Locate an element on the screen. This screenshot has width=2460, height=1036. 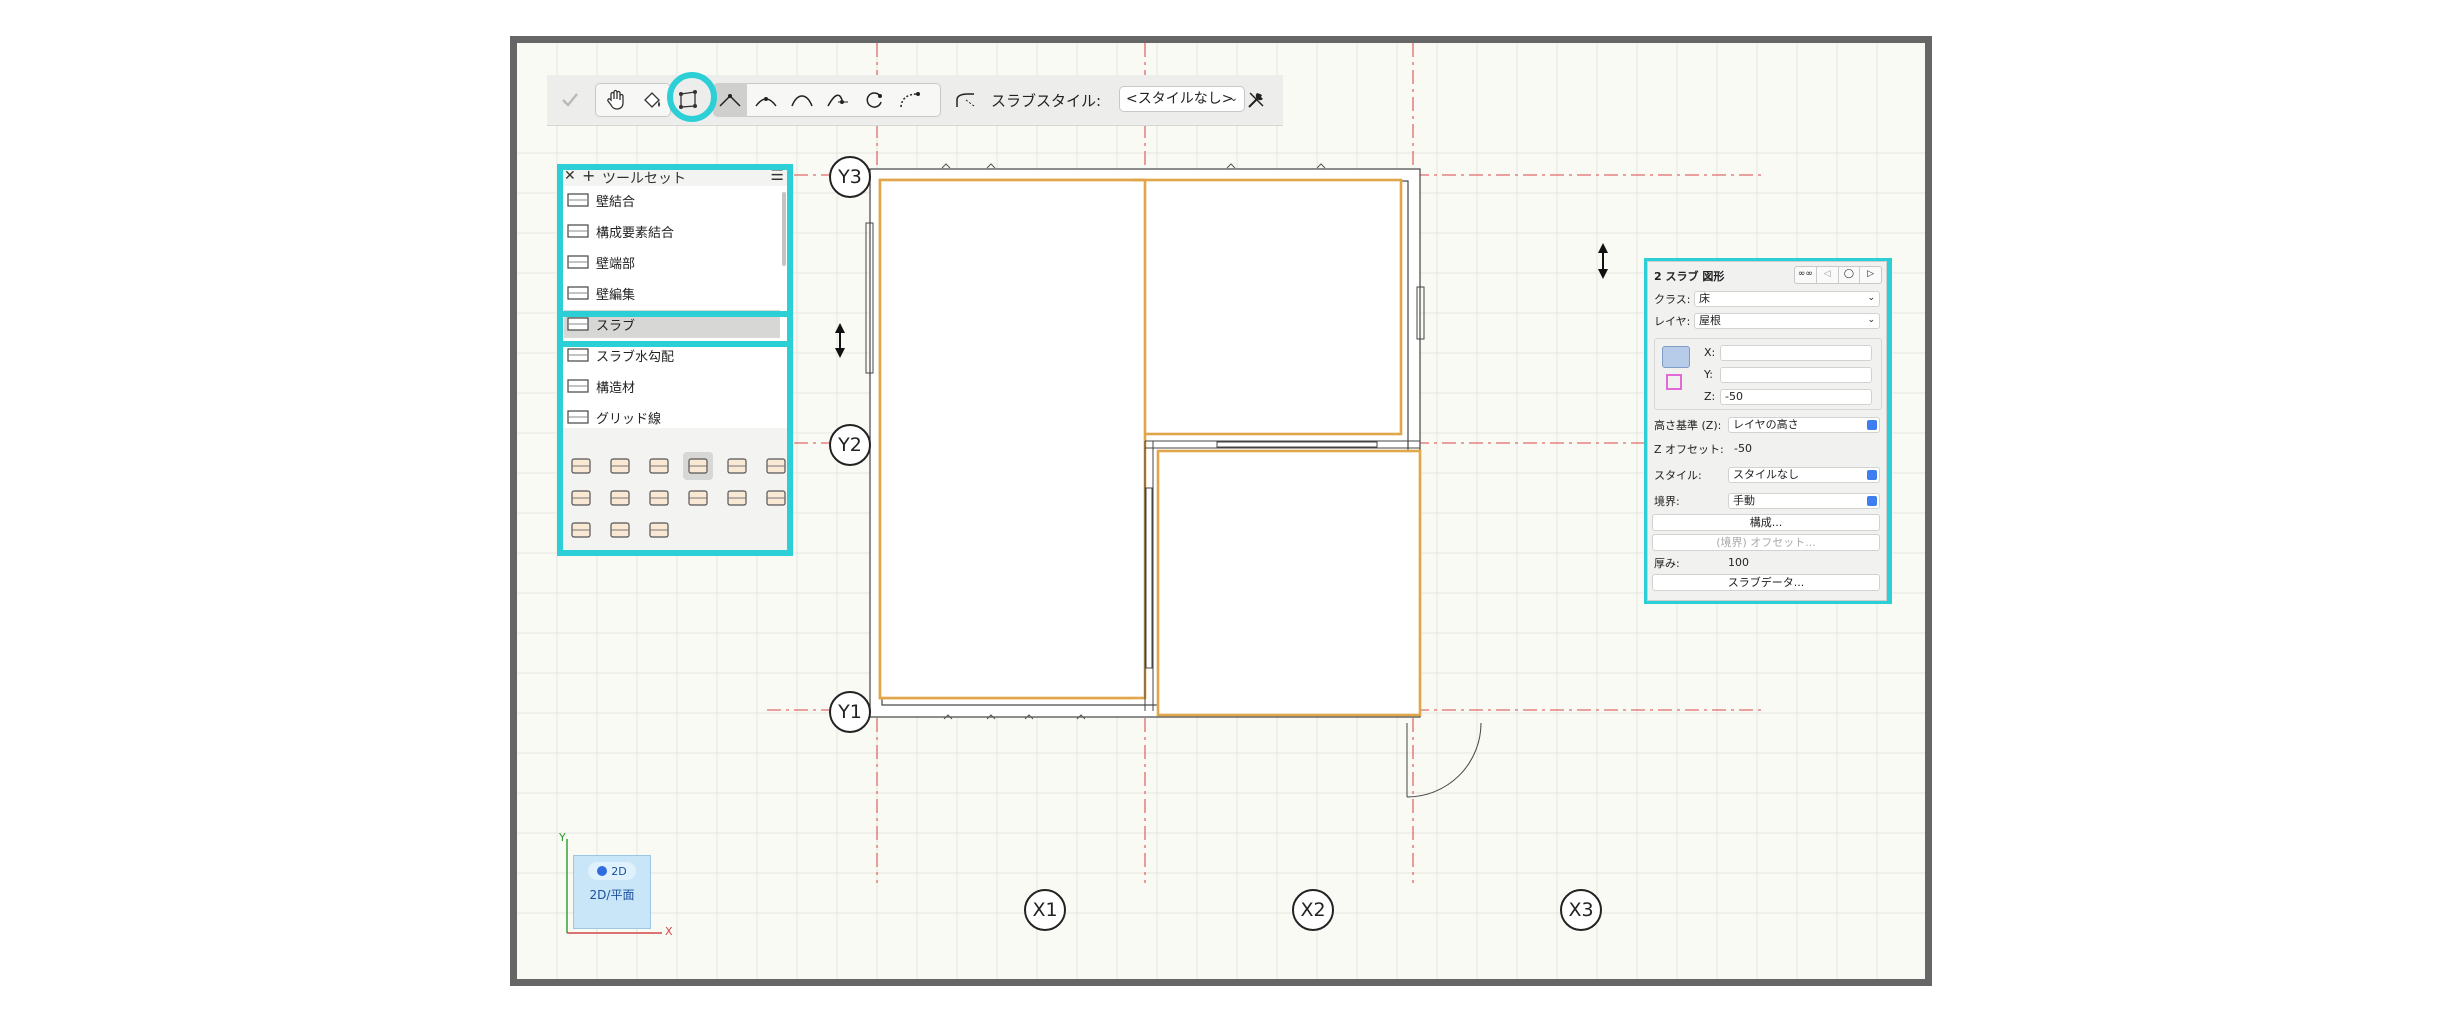
oip-title: 2 スラブ 図形 is located at coordinates (1689, 276).